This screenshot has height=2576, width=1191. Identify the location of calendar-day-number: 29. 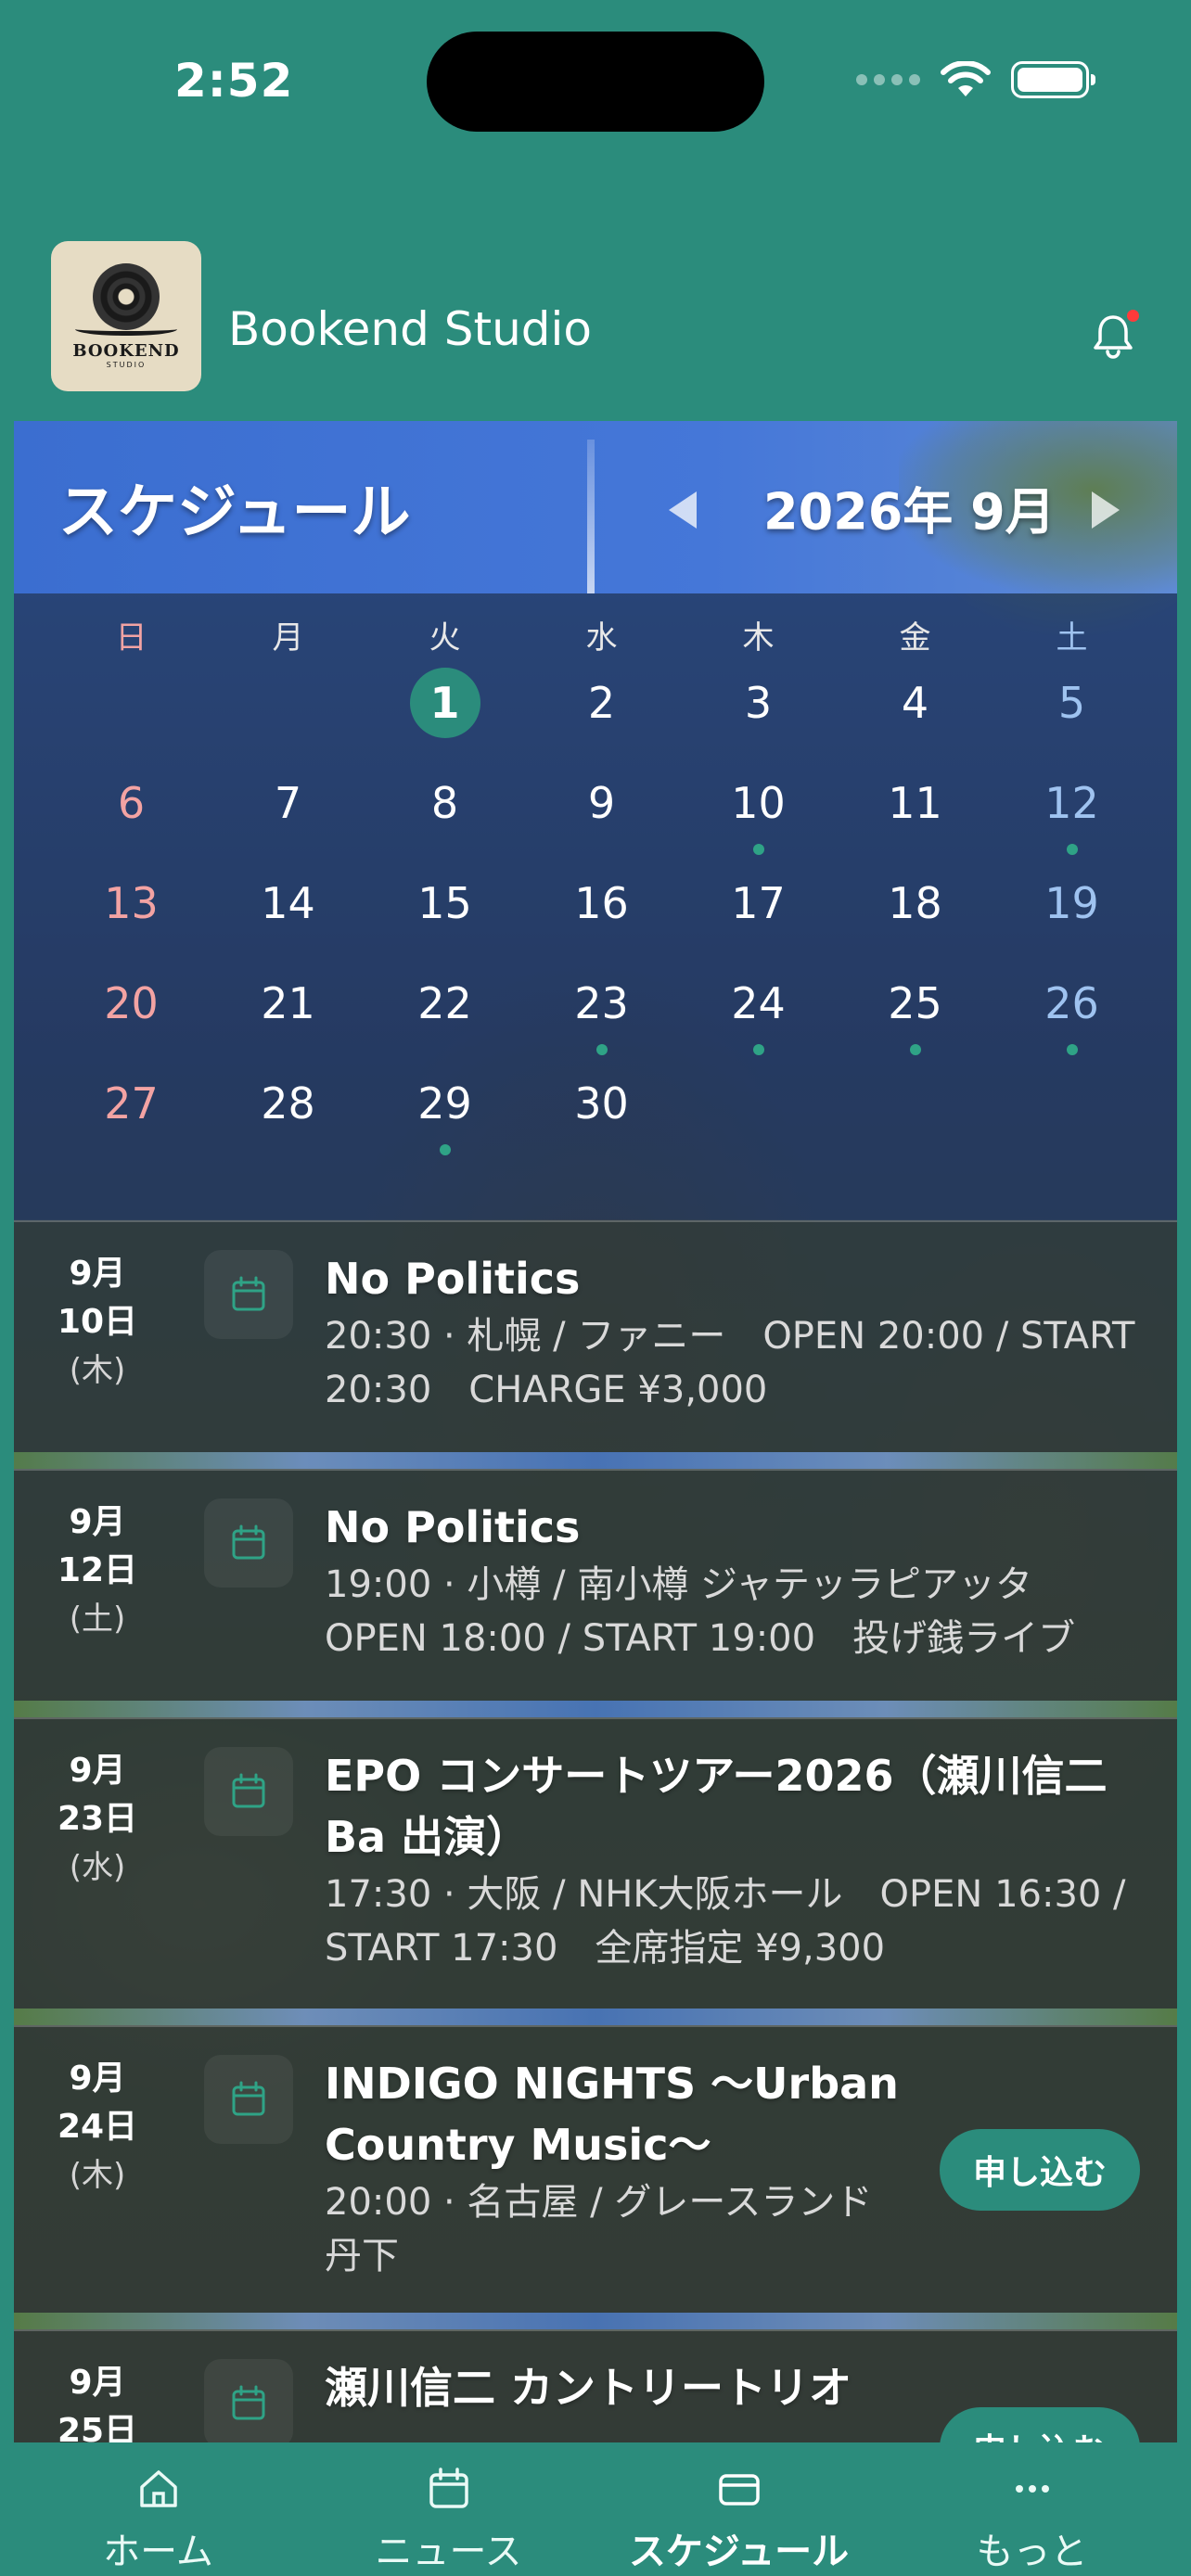
(444, 1103).